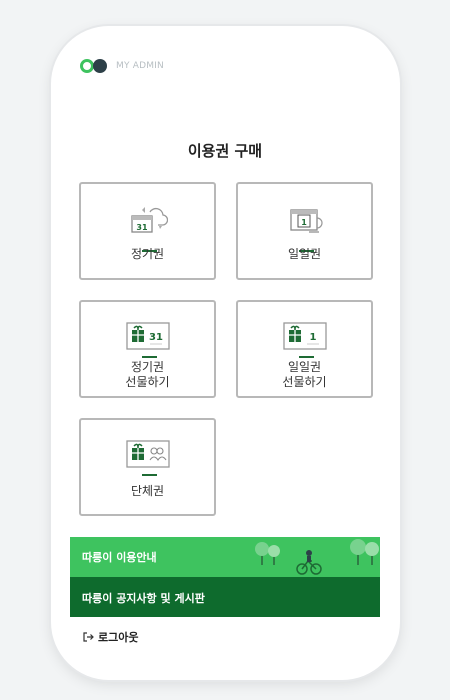 The width and height of the screenshot is (450, 700). What do you see at coordinates (149, 220) in the screenshot?
I see `calendar-sync-icon: 31` at bounding box center [149, 220].